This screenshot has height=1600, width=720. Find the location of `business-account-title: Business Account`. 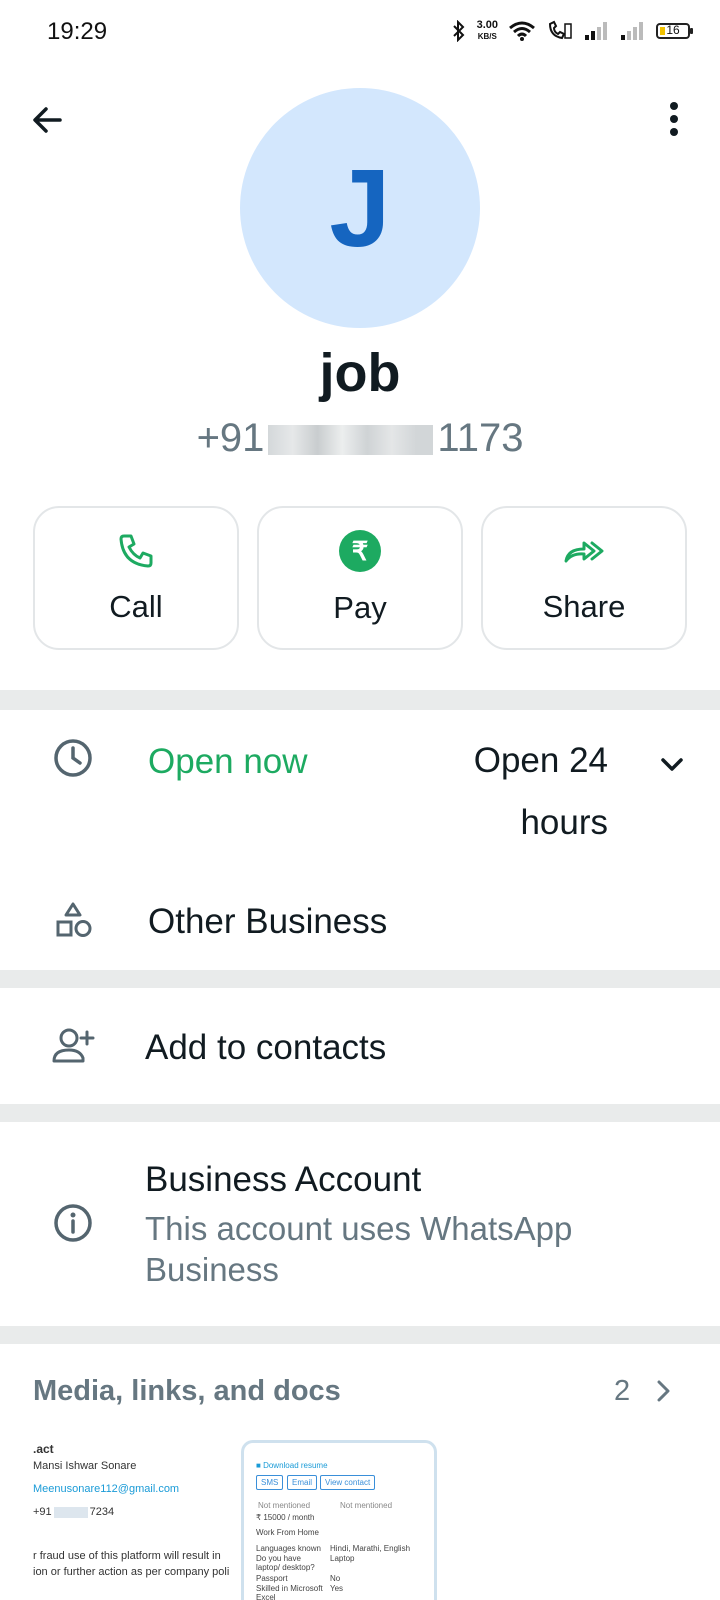

business-account-title: Business Account is located at coordinates (283, 1179).